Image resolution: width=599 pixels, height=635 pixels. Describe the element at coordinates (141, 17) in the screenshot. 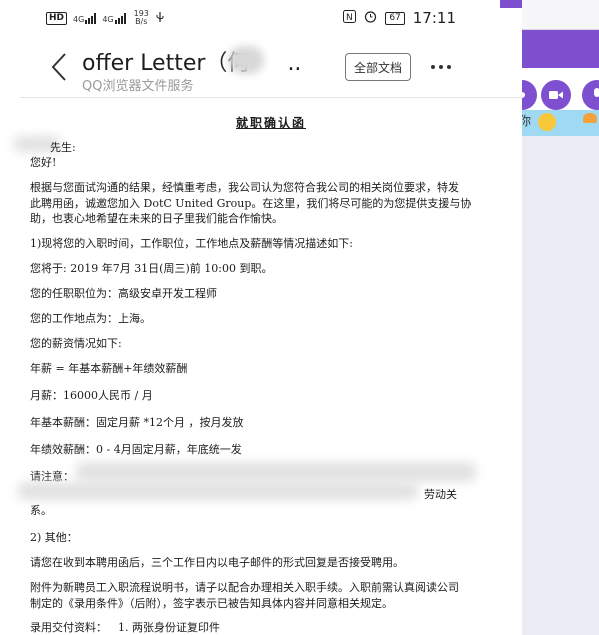

I see `network-speed: 193 B/s` at that location.